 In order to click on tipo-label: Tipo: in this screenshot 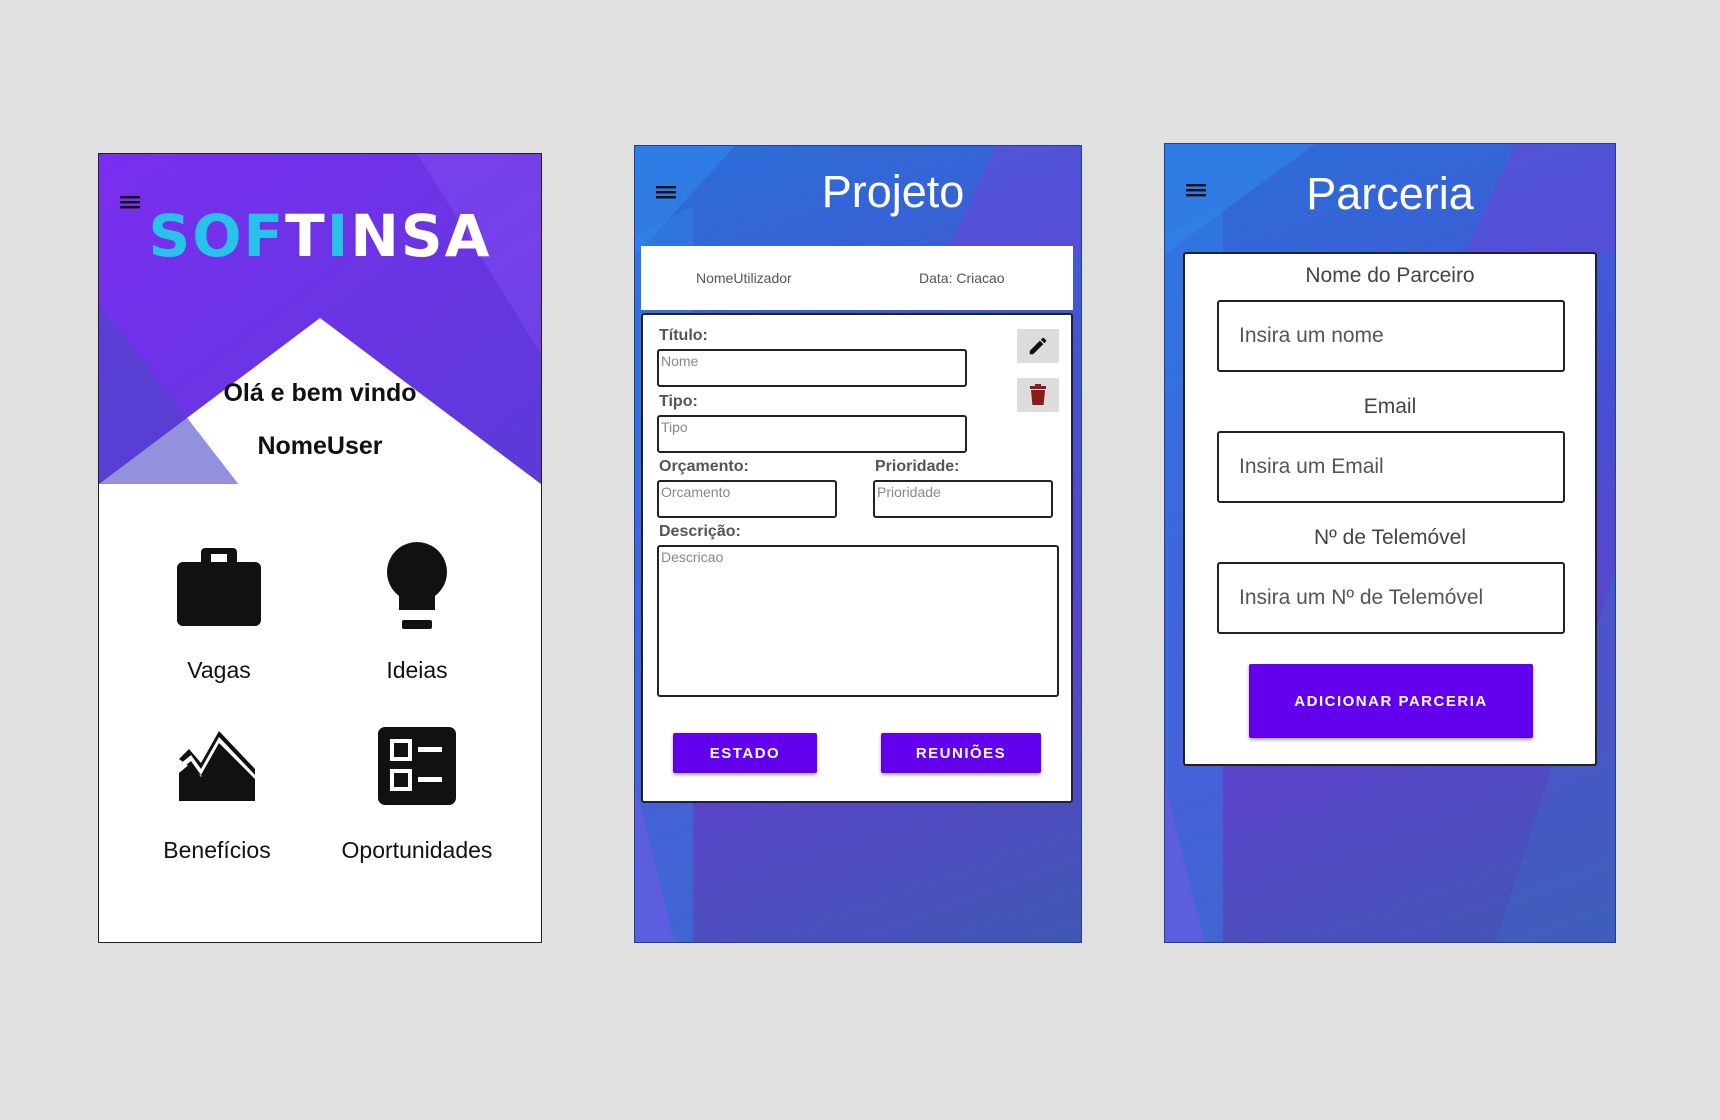, I will do `click(678, 401)`.